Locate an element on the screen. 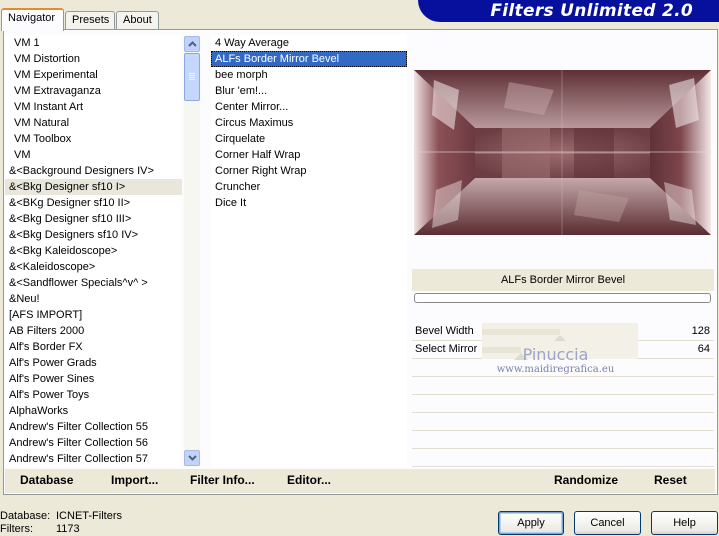 The image size is (719, 536). preview-image is located at coordinates (562, 152).